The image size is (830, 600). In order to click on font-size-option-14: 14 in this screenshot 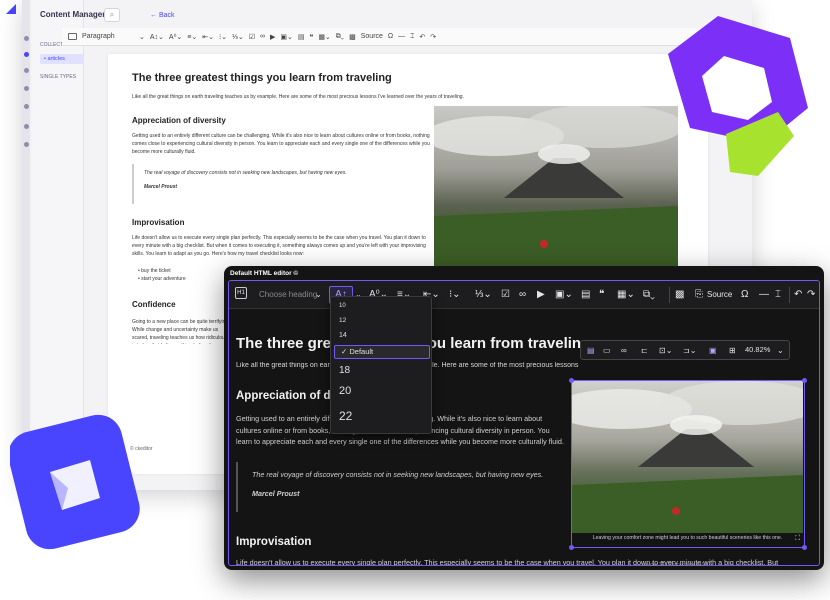, I will do `click(343, 335)`.